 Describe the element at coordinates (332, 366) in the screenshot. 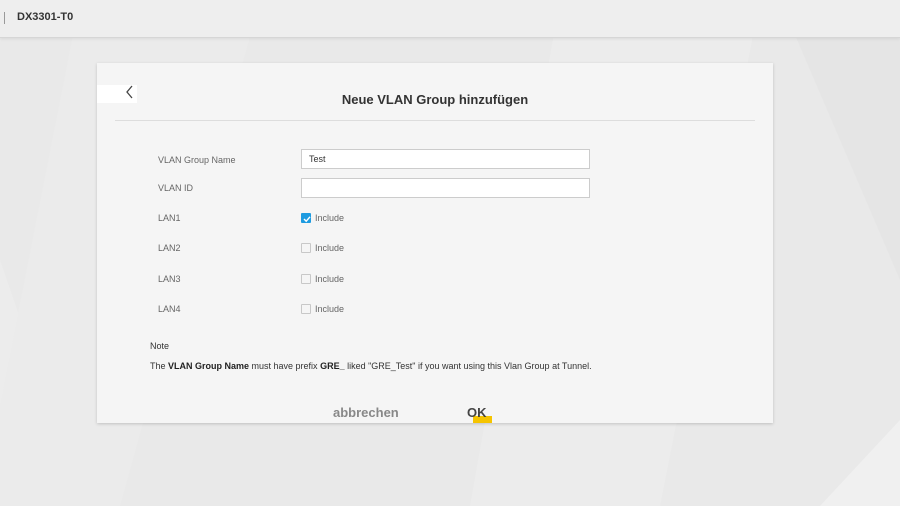

I see `note-bold-prefix: GRE_` at that location.